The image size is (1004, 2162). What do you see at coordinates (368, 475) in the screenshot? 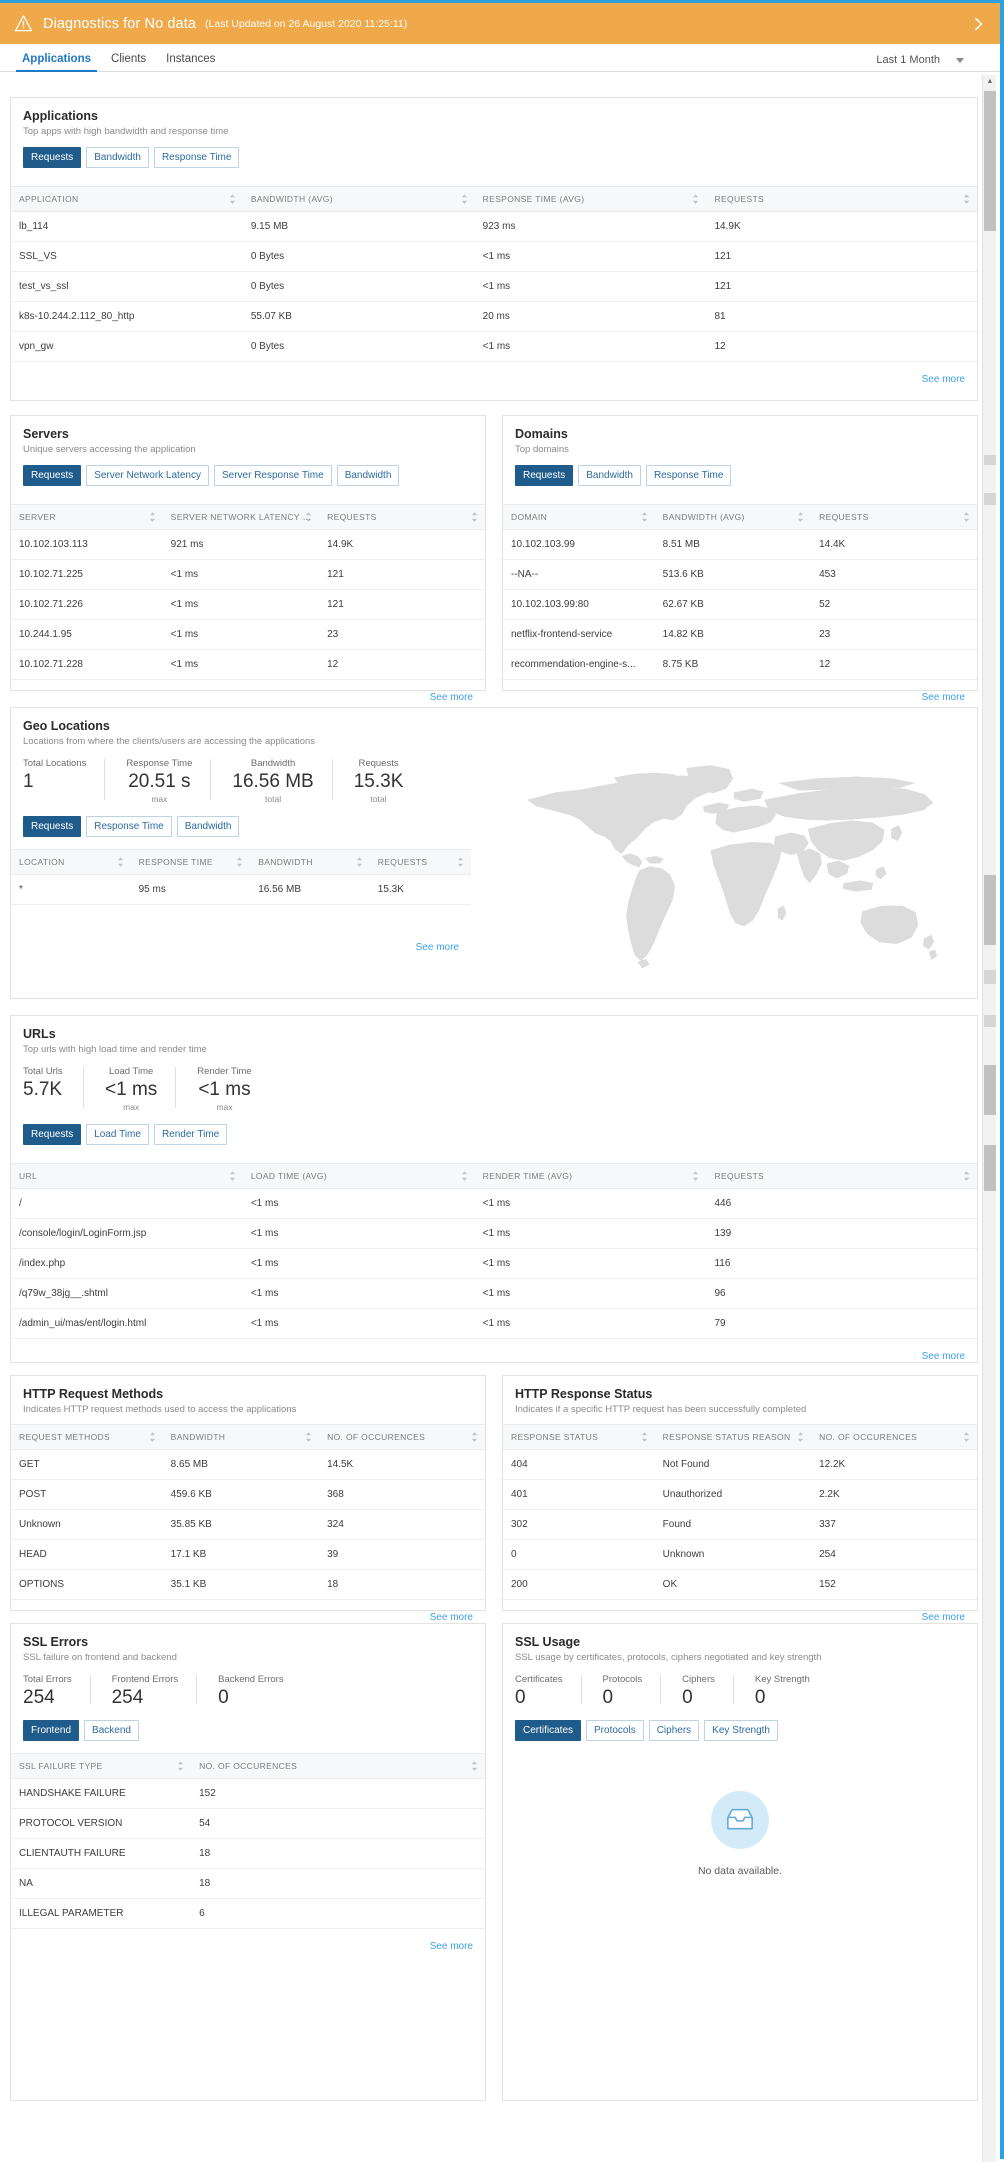
I see `servers-pill-bandwidth: Bandwidth` at bounding box center [368, 475].